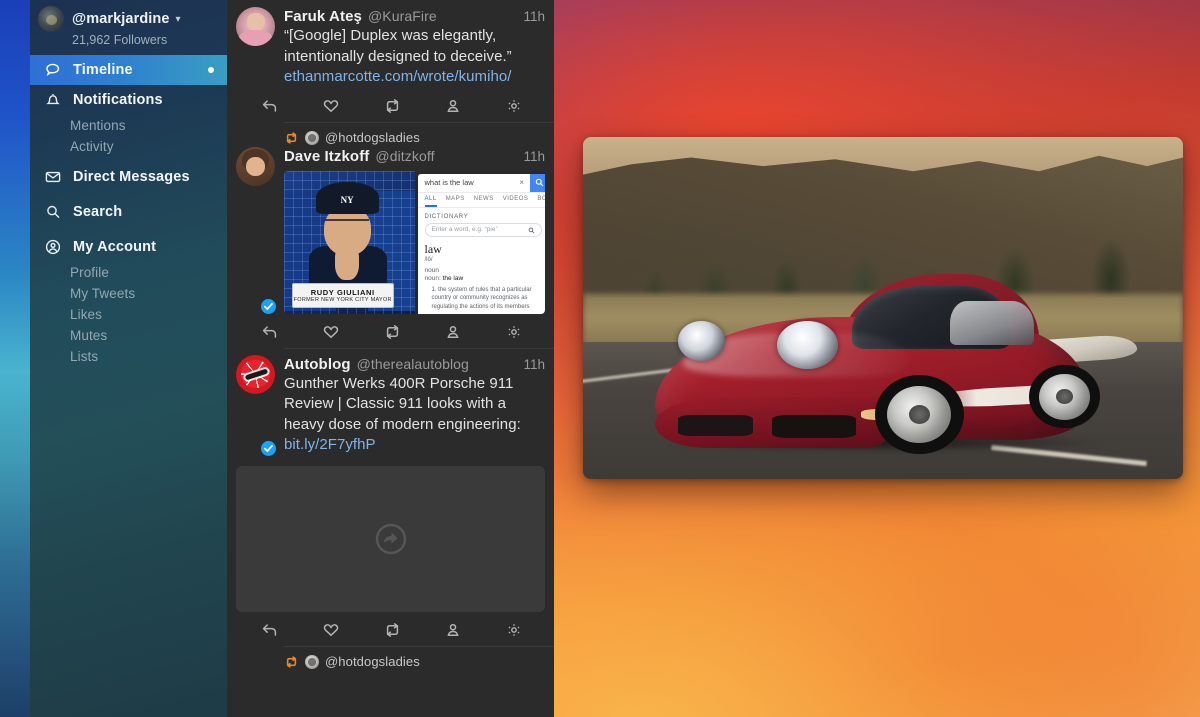  What do you see at coordinates (312, 137) in the screenshot?
I see `retweeter-avatar` at bounding box center [312, 137].